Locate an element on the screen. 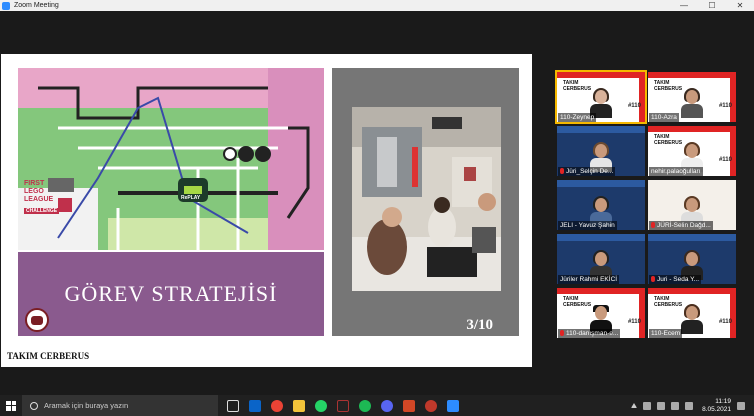  taskbar-apps is located at coordinates (343, 405).